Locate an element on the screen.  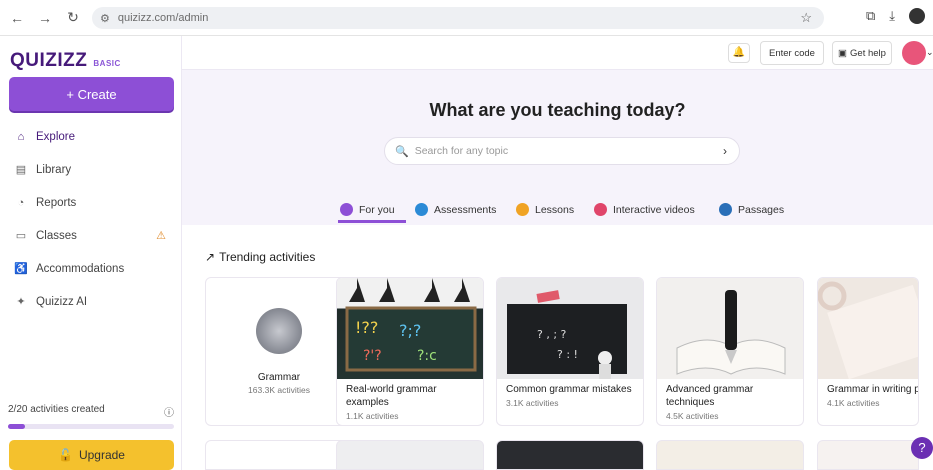
extensions-icon: ⧉ is located at coordinates (870, 16).